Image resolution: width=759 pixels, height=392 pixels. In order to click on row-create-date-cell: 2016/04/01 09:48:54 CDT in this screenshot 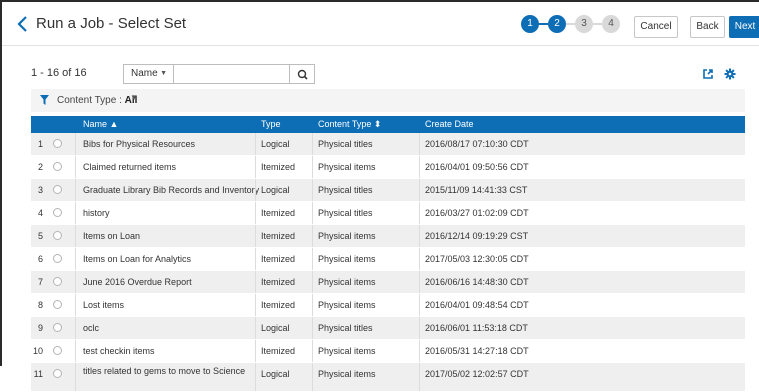, I will do `click(477, 305)`.